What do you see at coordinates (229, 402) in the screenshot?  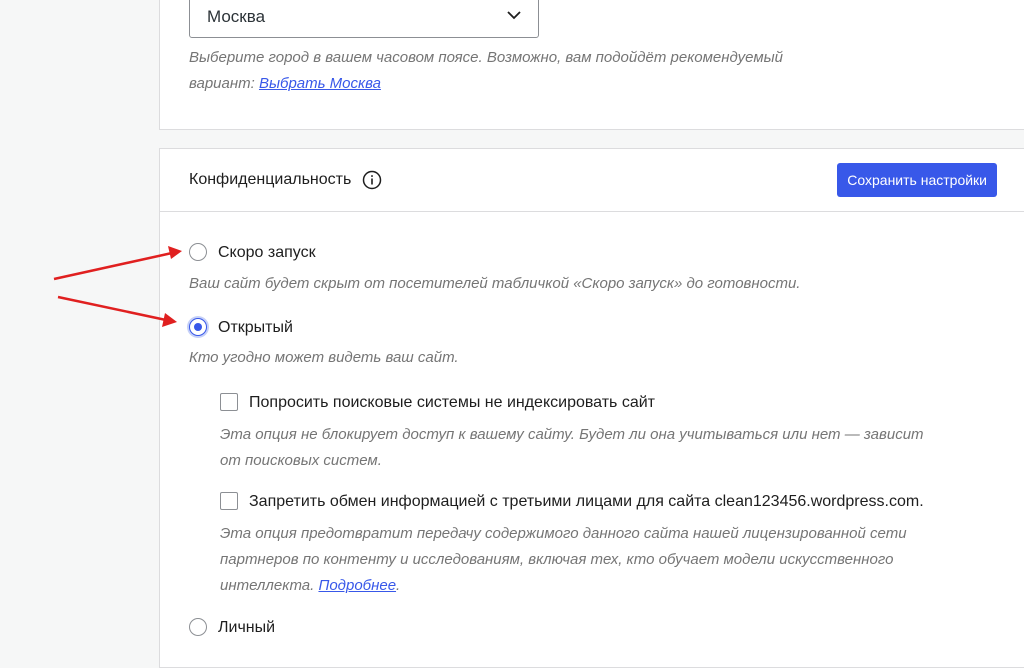 I see `checkbox-discourage-search` at bounding box center [229, 402].